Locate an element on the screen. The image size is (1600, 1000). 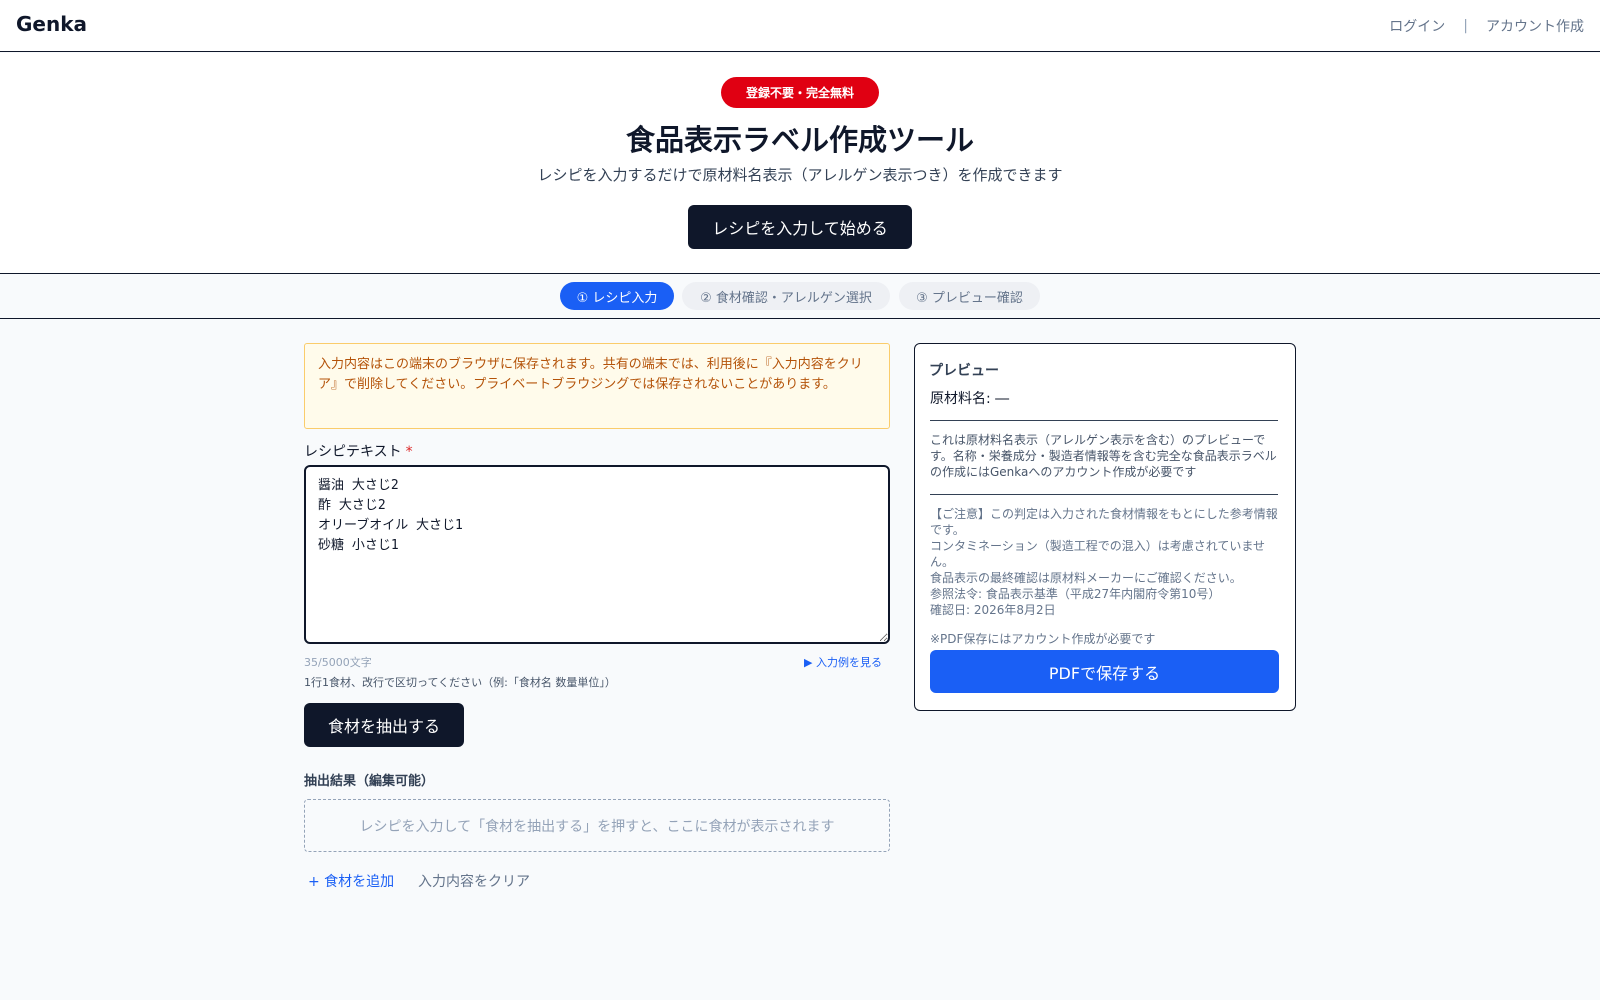
step-indicator: ① レシピ入力 ② 食材確認・アレルゲン選択 ③ プレビュー確認 is located at coordinates (800, 296).